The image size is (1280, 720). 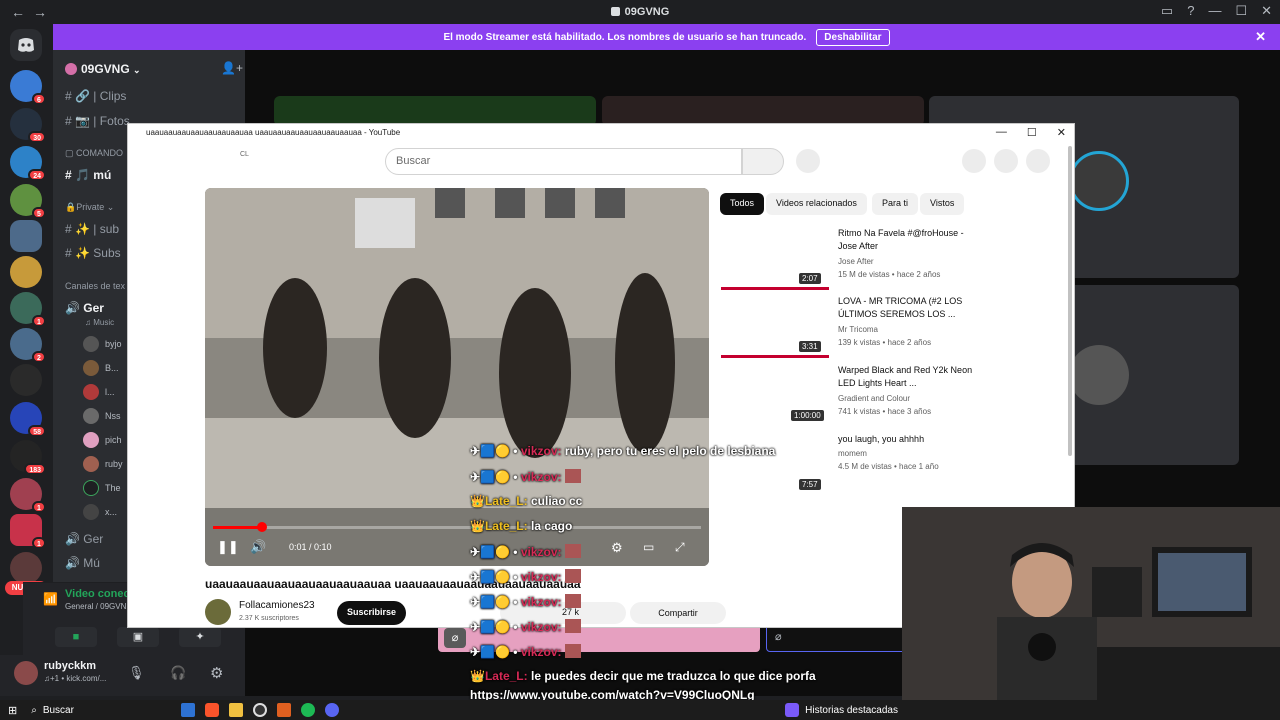 I want to click on chip-watched: Vistos, so click(x=942, y=204).